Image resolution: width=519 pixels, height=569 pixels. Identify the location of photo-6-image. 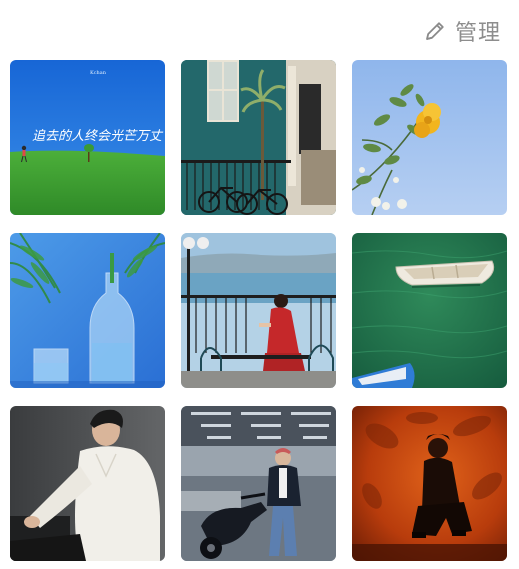
(429, 310).